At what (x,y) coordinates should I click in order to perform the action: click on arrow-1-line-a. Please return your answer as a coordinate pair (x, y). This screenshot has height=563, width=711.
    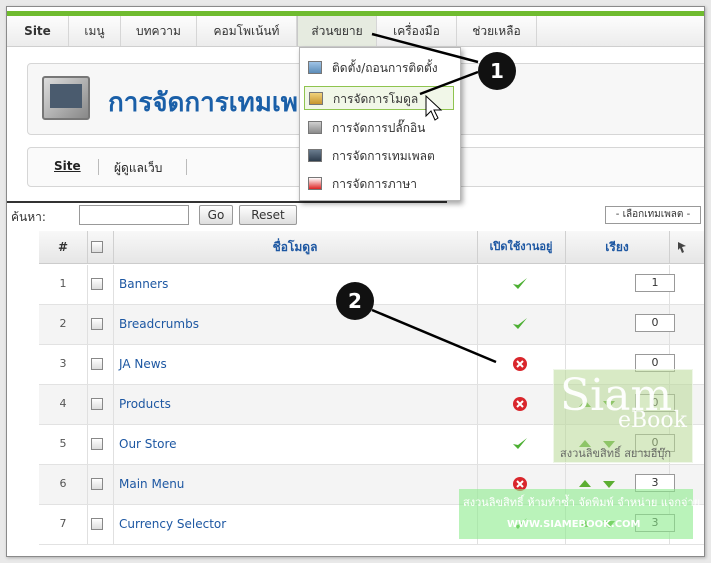
    Looking at the image, I should click on (425, 48).